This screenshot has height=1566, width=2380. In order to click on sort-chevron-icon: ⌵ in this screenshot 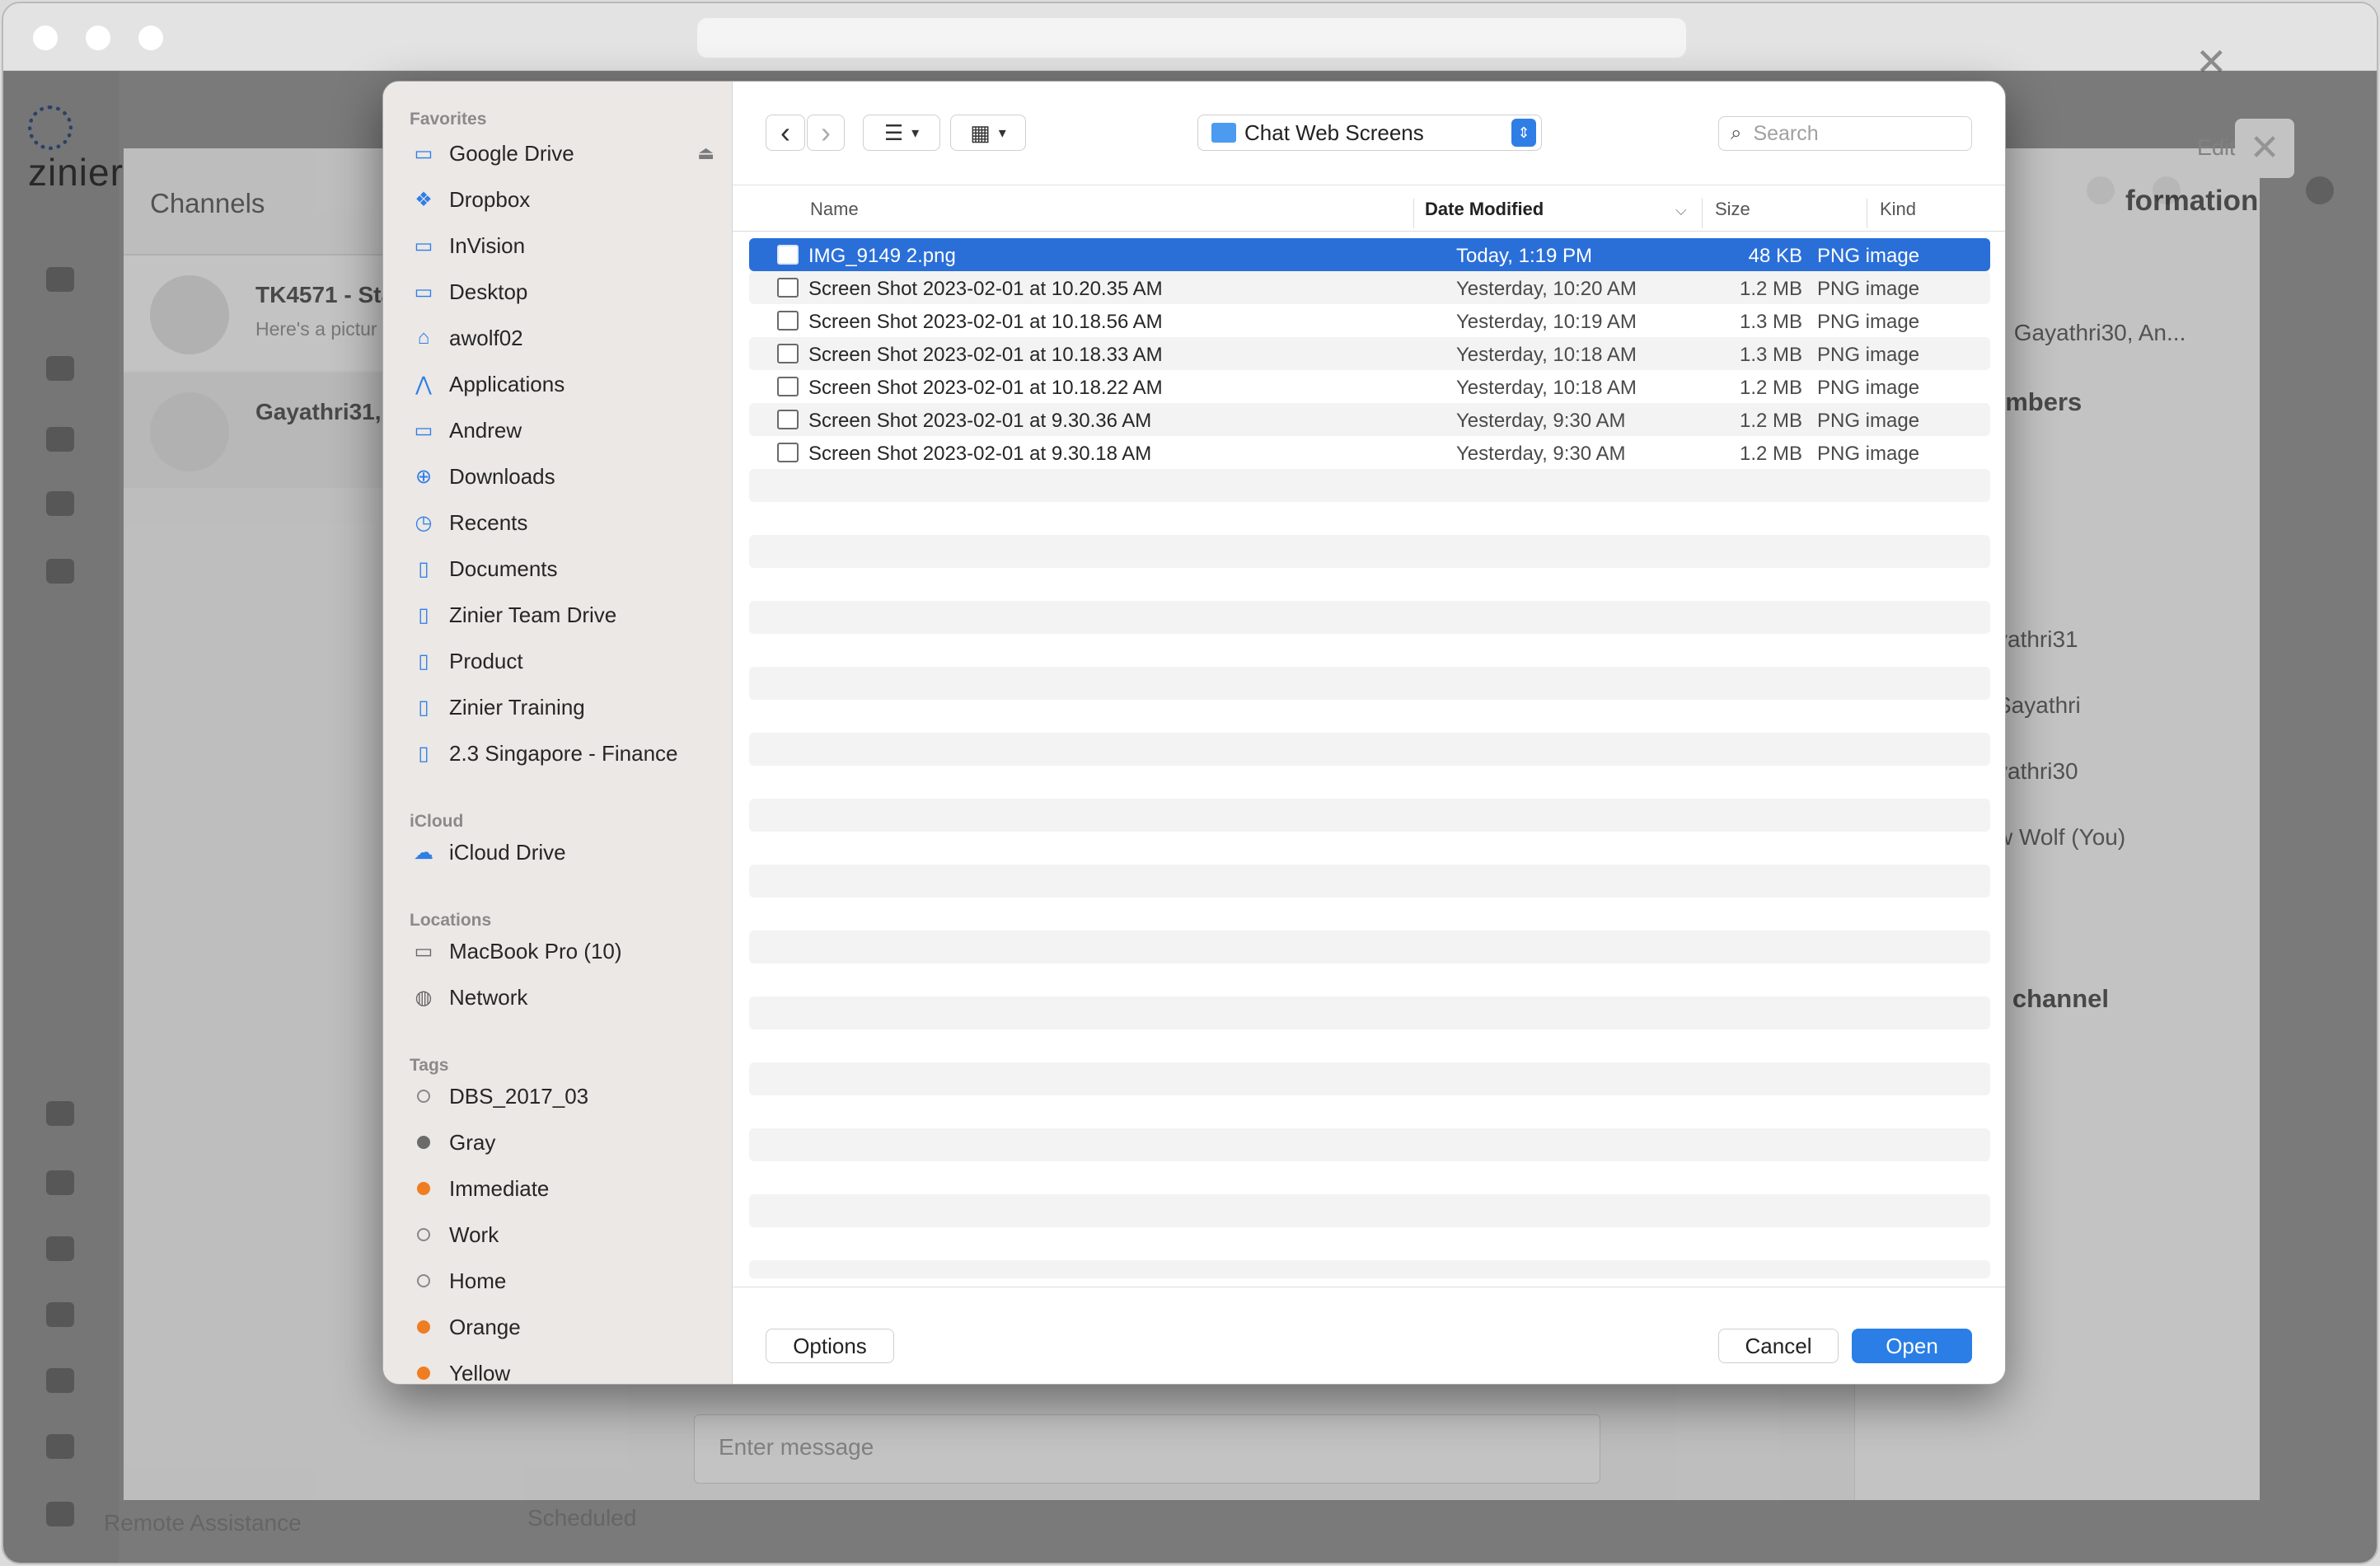, I will do `click(1681, 210)`.